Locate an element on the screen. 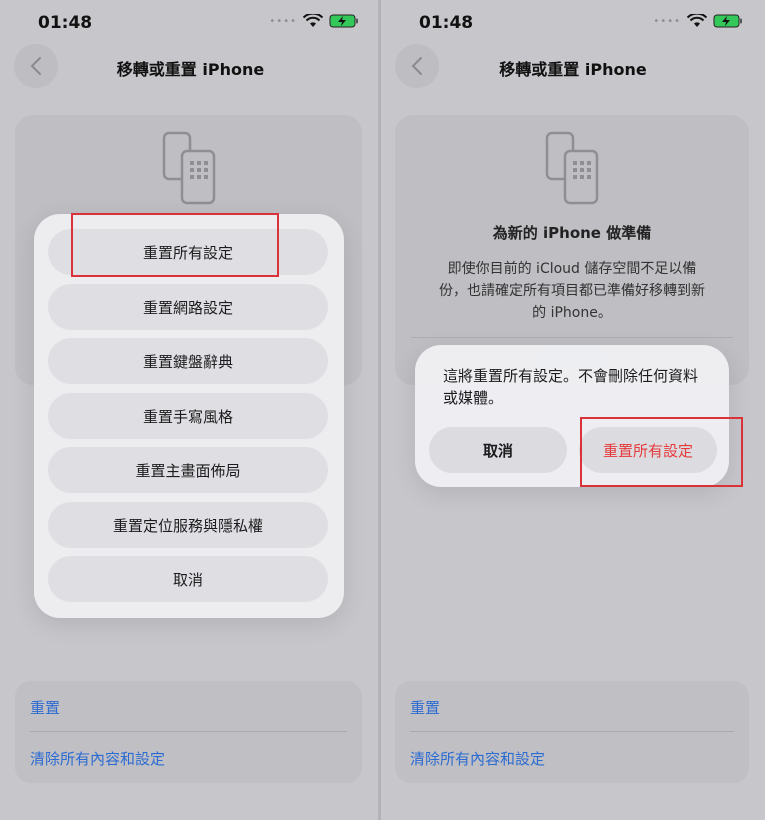 The height and width of the screenshot is (820, 765). reset-home-layout-button: 重置主畫面佈局 is located at coordinates (188, 470).